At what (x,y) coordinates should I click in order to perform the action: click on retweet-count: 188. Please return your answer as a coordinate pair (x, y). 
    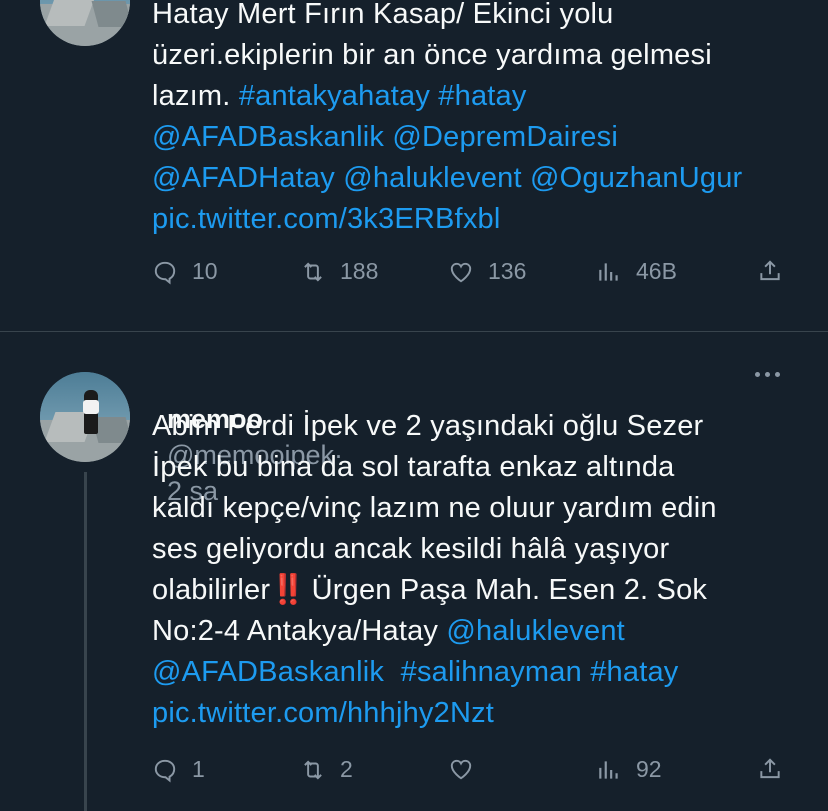
    Looking at the image, I should click on (359, 271).